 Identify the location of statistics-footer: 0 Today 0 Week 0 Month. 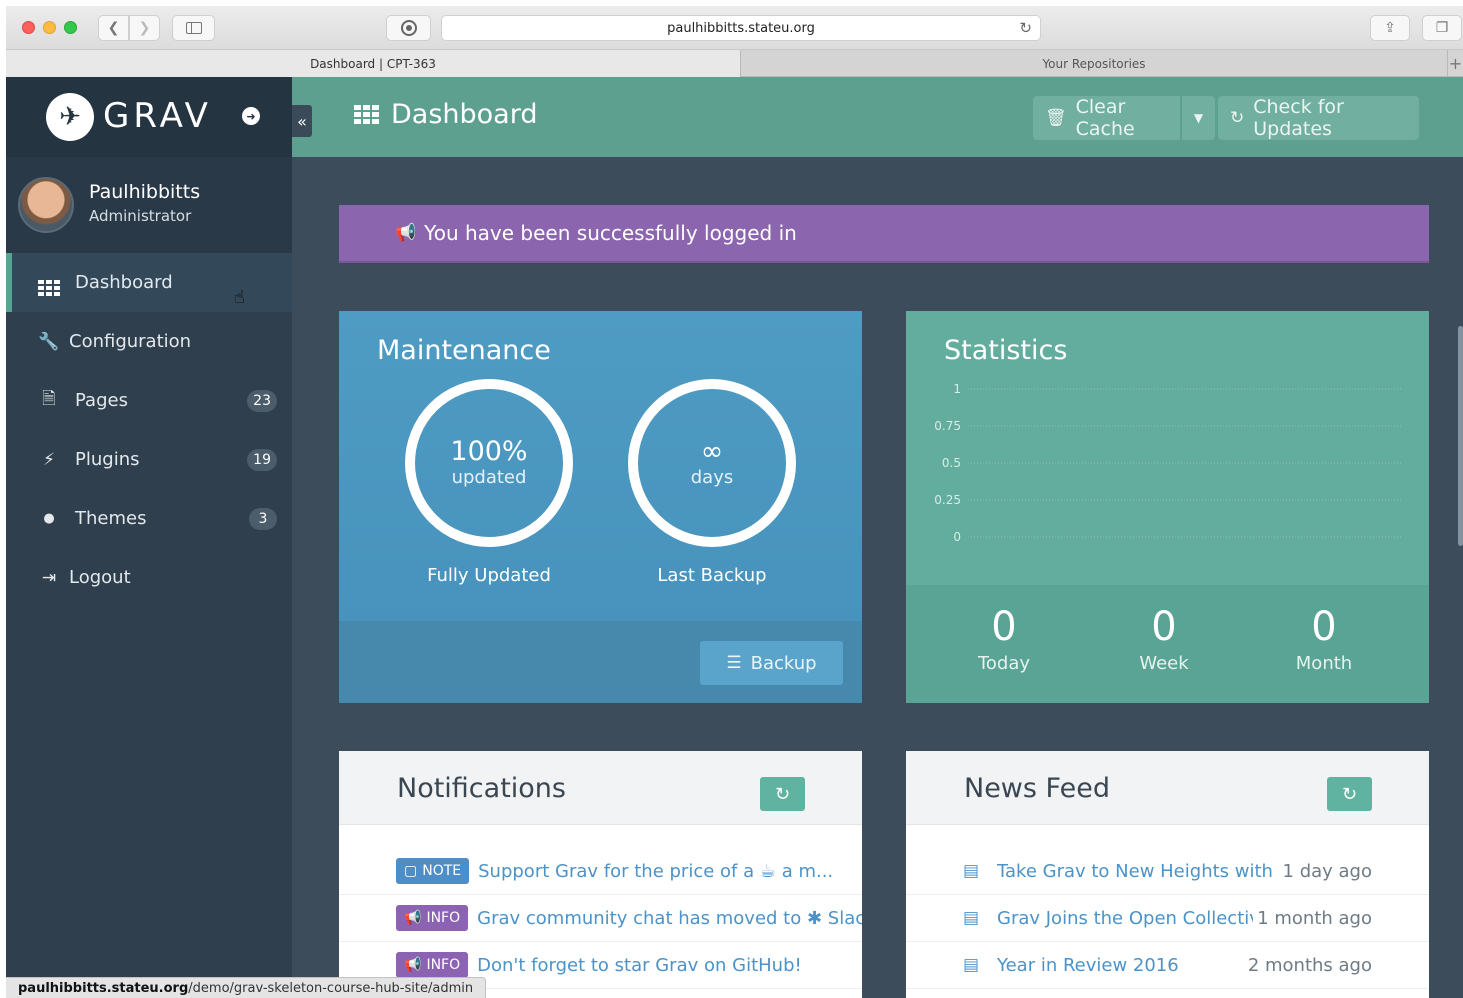
(1167, 644).